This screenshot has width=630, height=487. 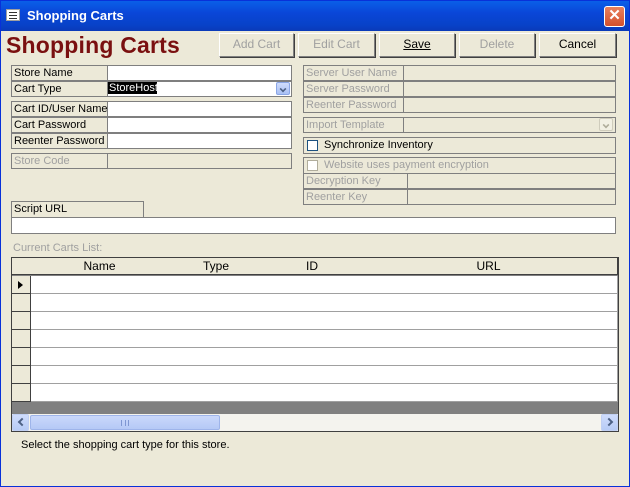 I want to click on script-url-label: Script URL, so click(x=77, y=209).